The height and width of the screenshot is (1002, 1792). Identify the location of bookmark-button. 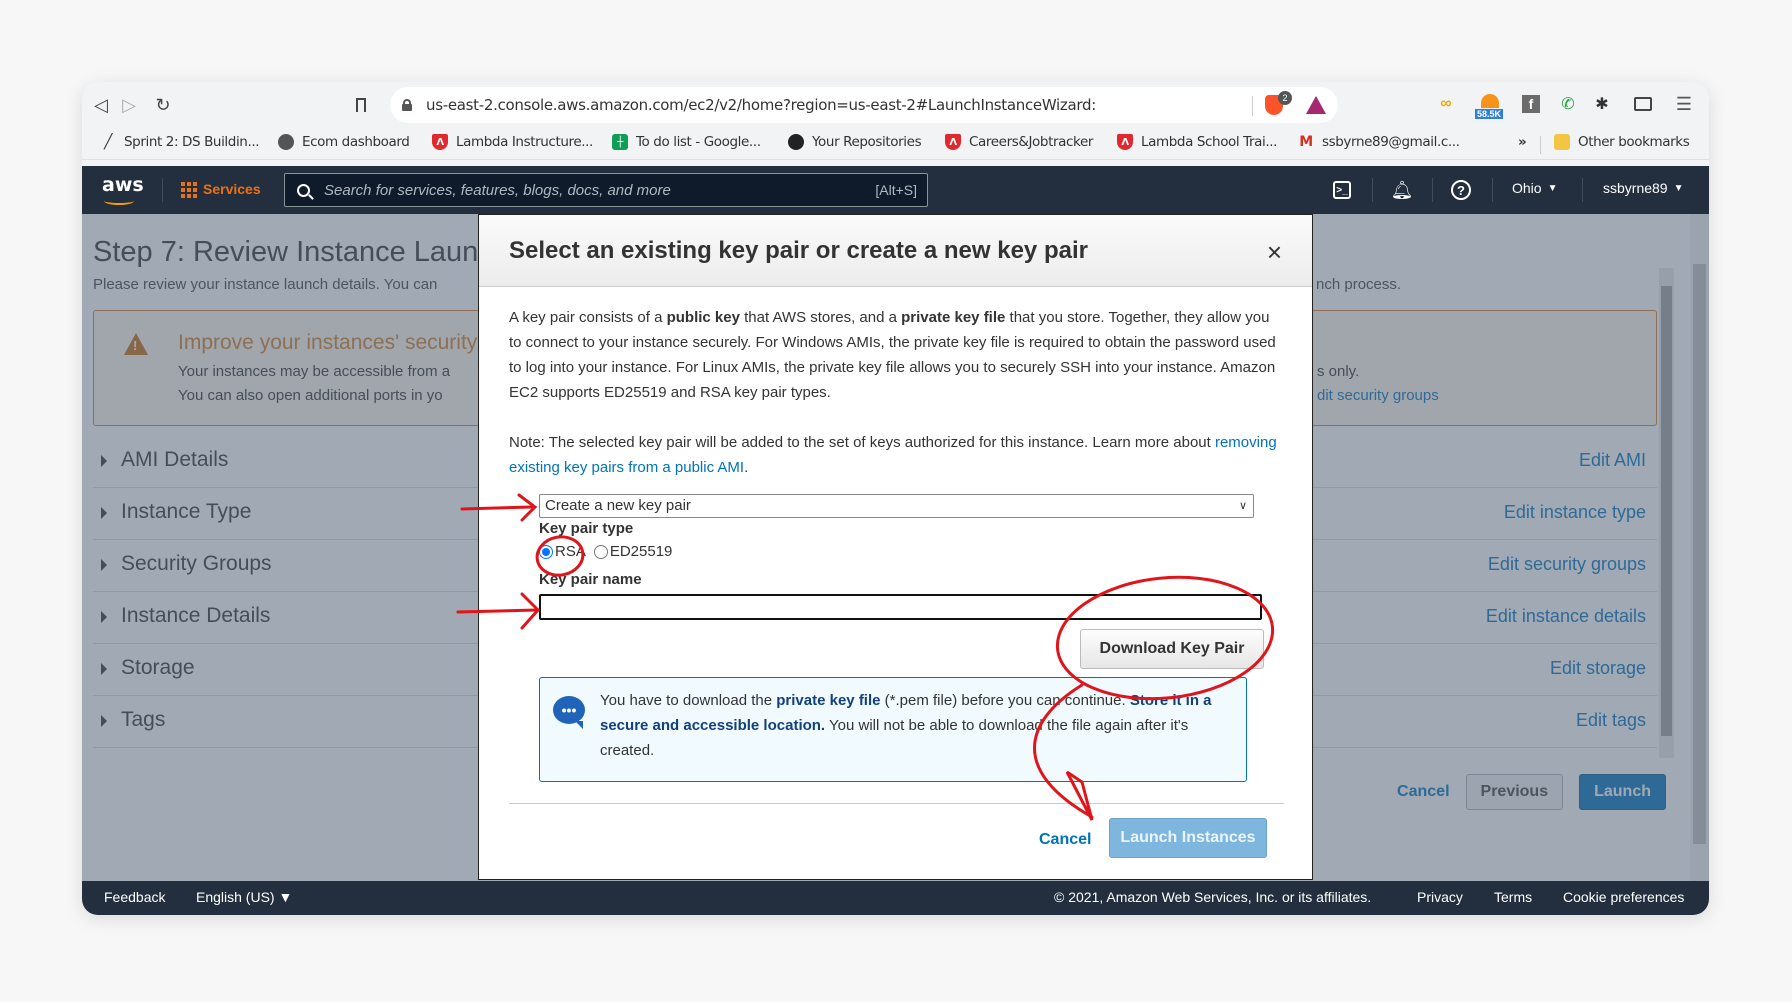
(361, 105).